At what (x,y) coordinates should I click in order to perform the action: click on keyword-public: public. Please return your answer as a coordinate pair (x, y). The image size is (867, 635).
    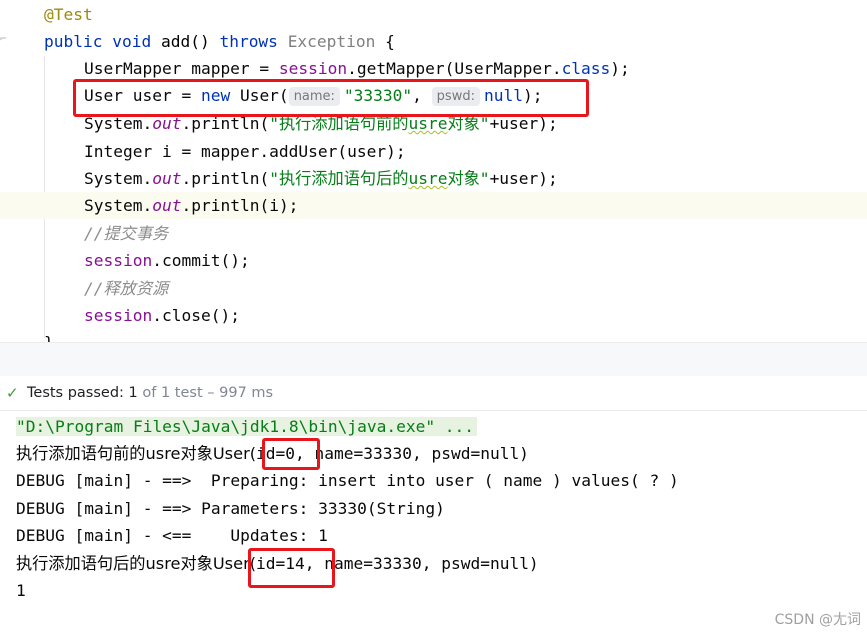
    Looking at the image, I should click on (73, 41).